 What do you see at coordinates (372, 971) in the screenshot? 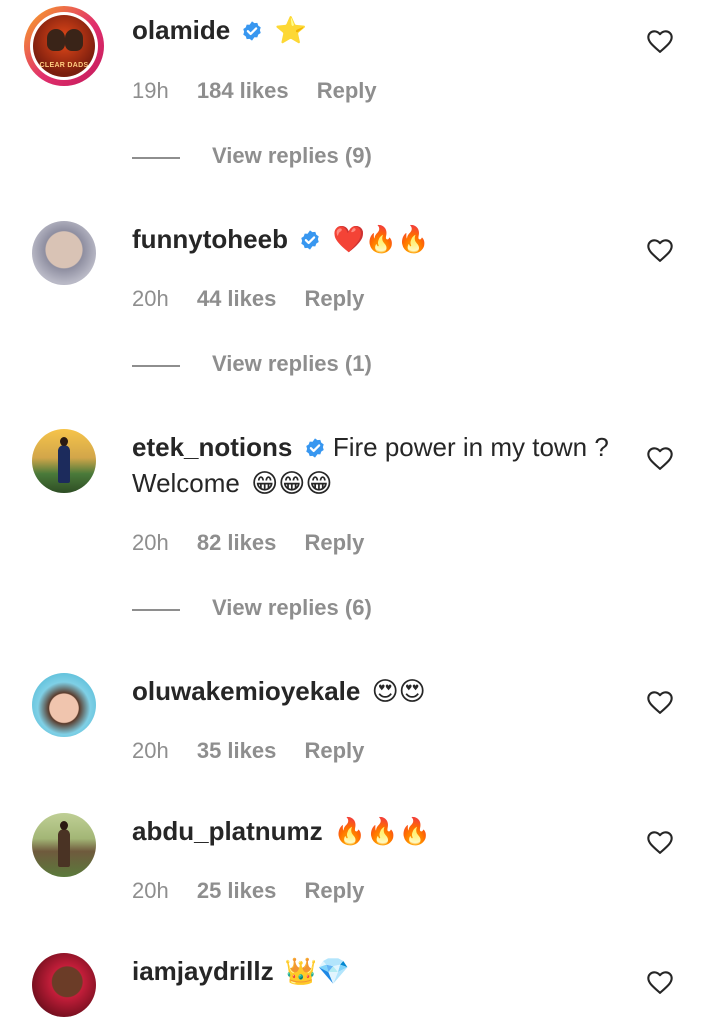
I see `comment-text: iamjaydrillz 👑💎` at bounding box center [372, 971].